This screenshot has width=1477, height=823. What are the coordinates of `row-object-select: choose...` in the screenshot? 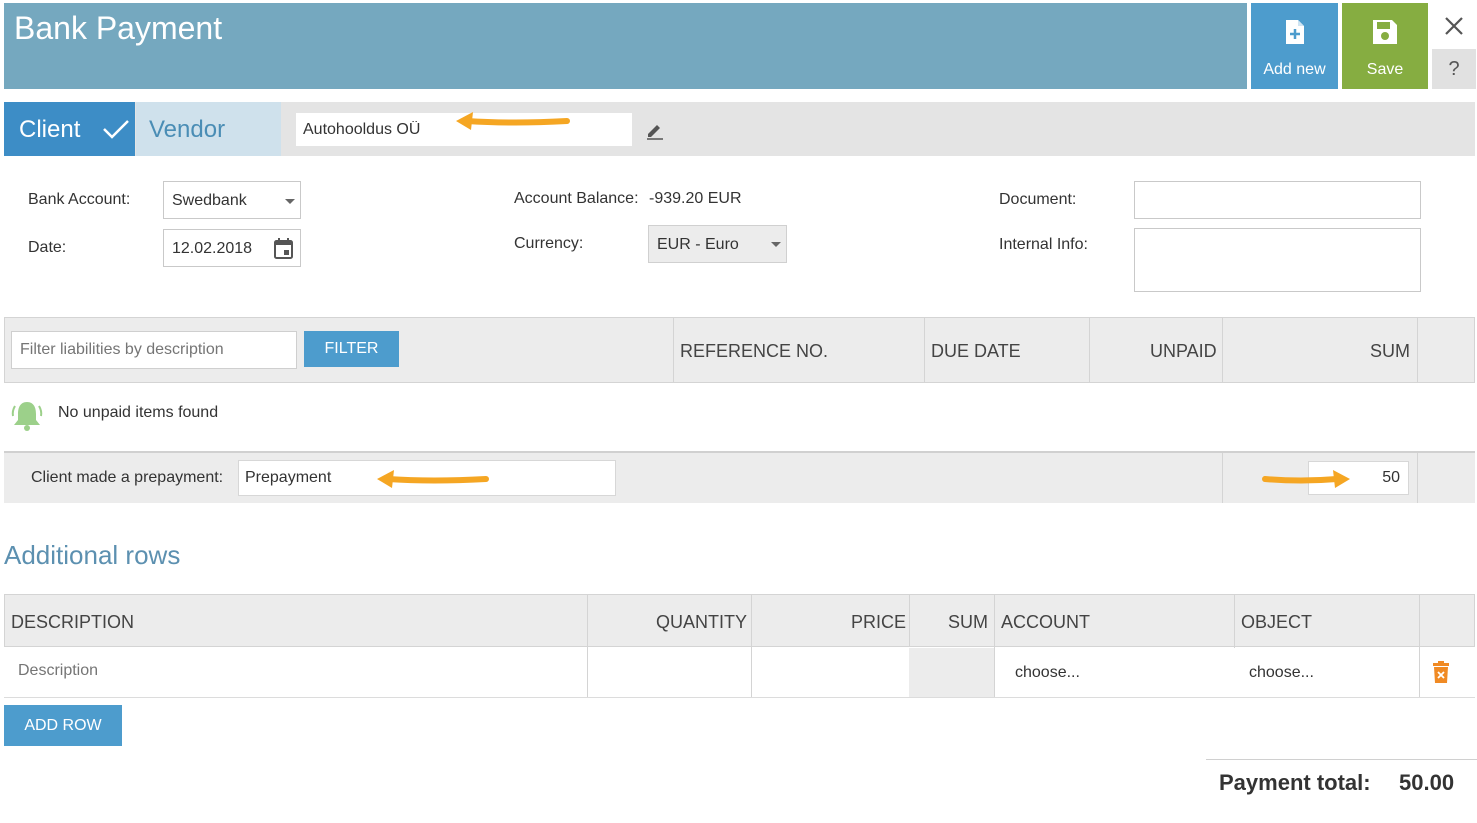 It's located at (1327, 672).